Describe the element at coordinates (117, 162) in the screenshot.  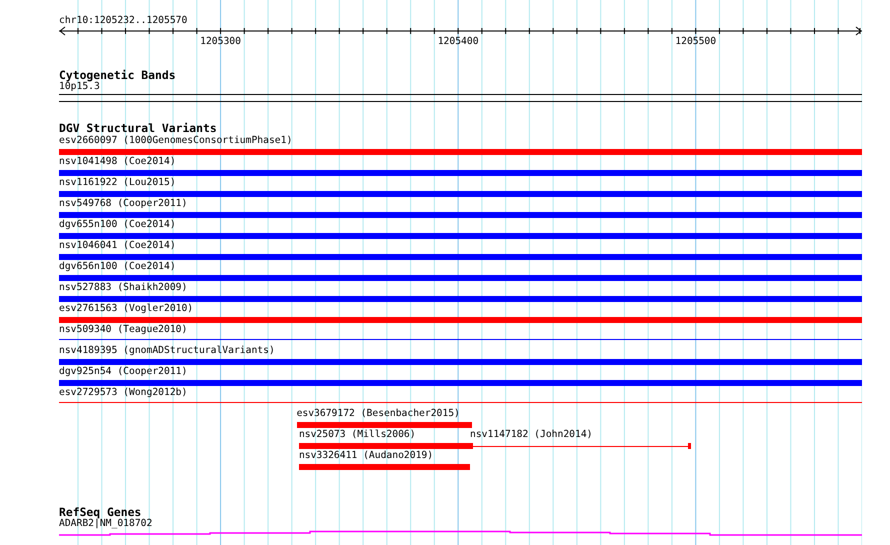
I see `variant-label: nsv1041498 (Coe2014)` at that location.